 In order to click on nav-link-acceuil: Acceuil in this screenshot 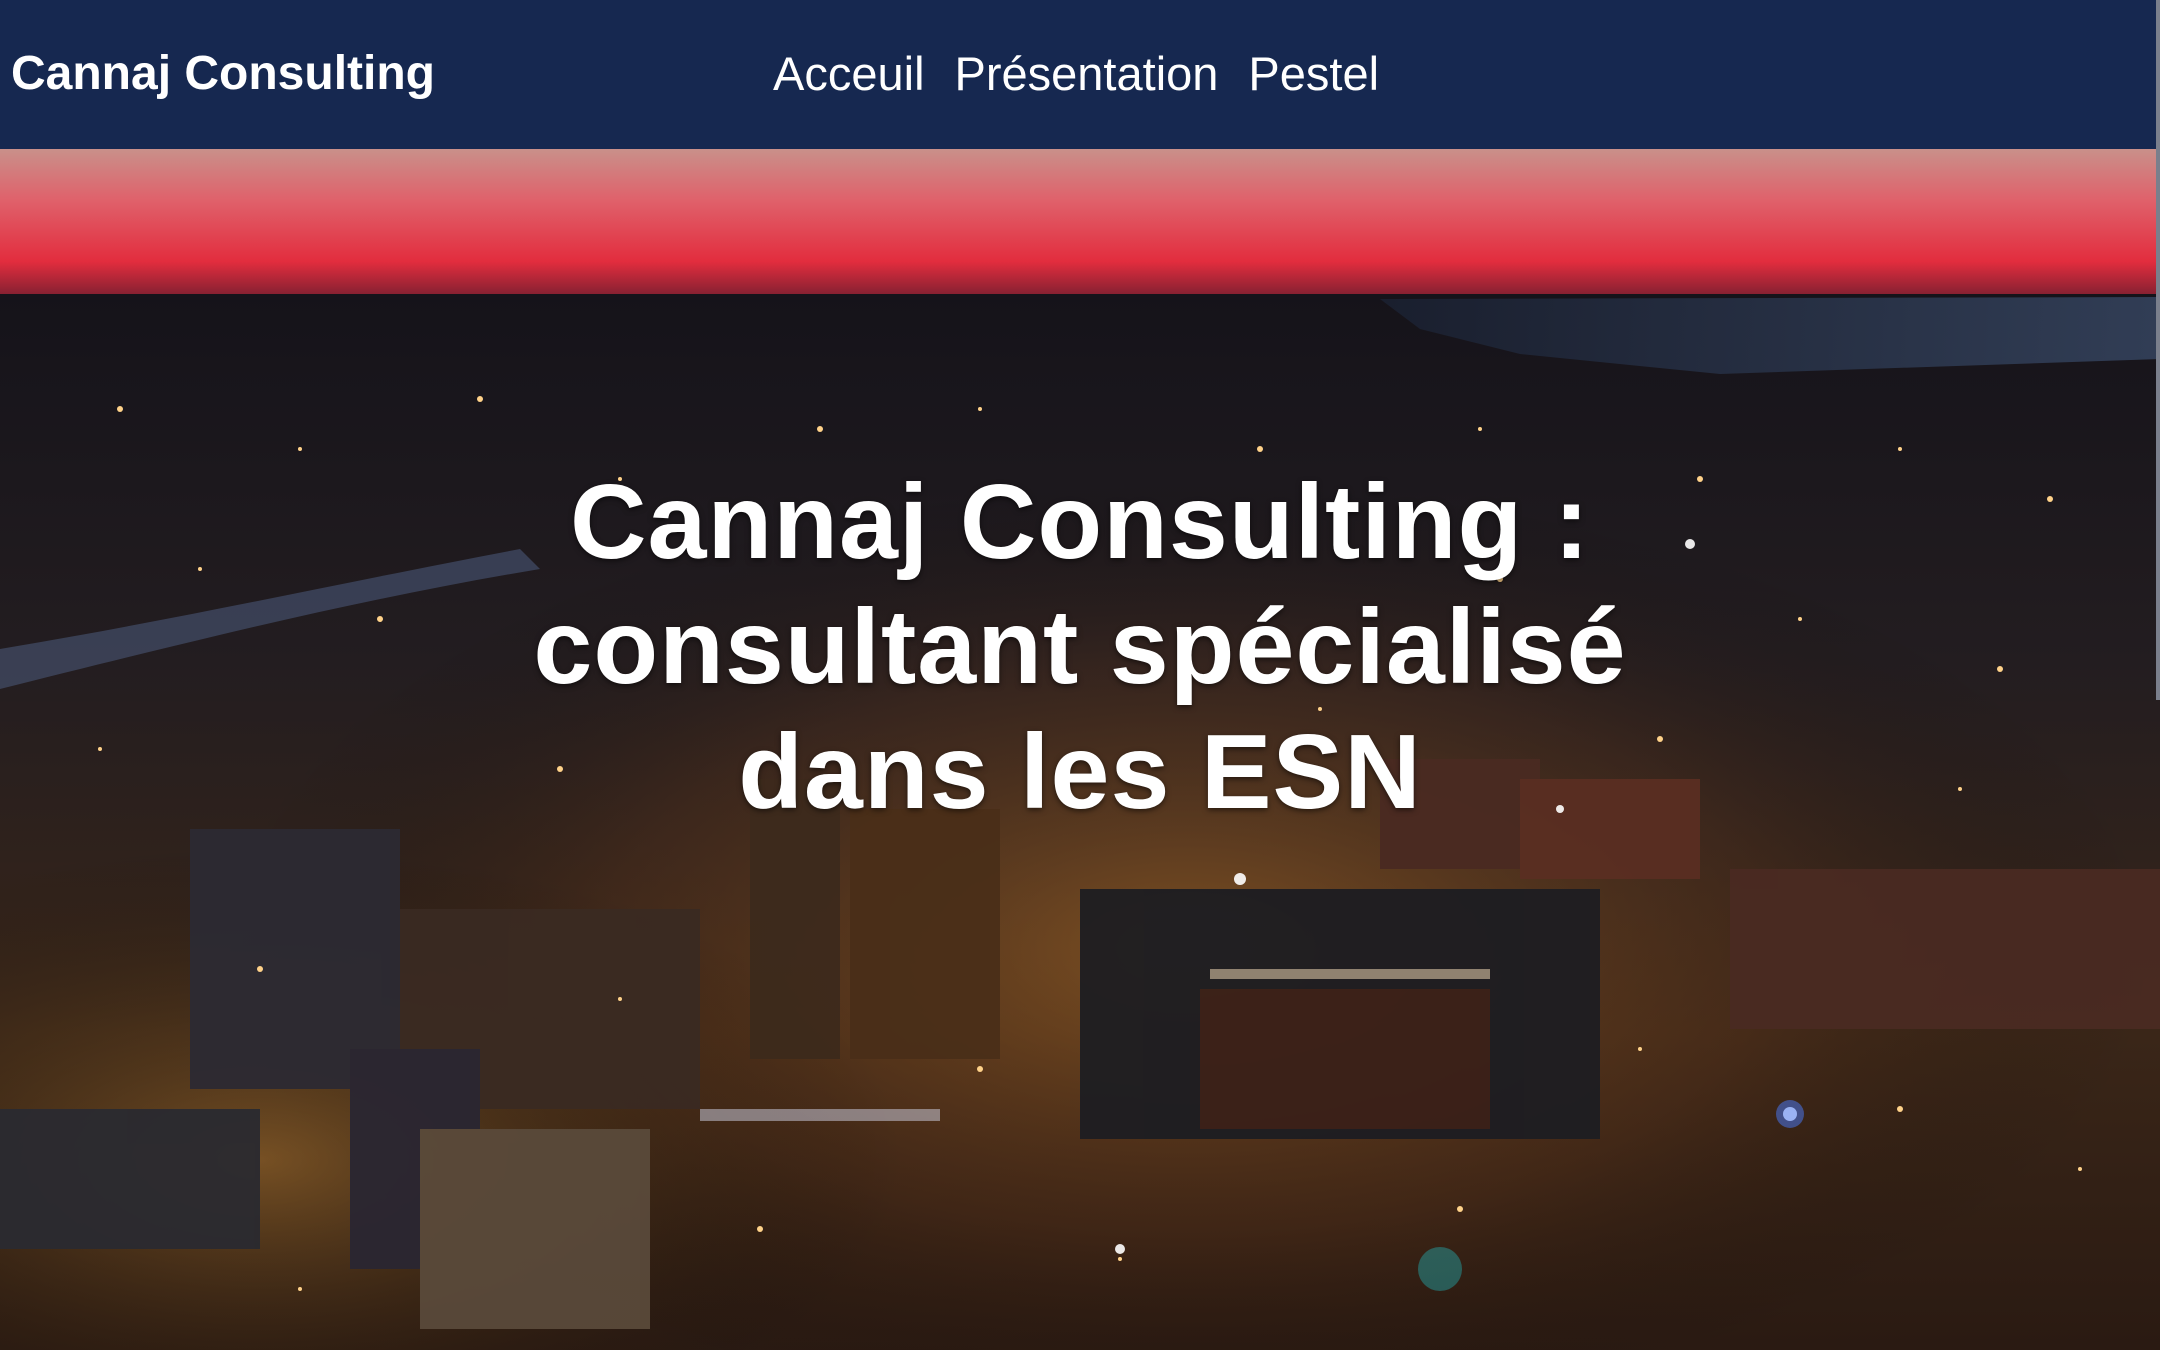, I will do `click(849, 74)`.